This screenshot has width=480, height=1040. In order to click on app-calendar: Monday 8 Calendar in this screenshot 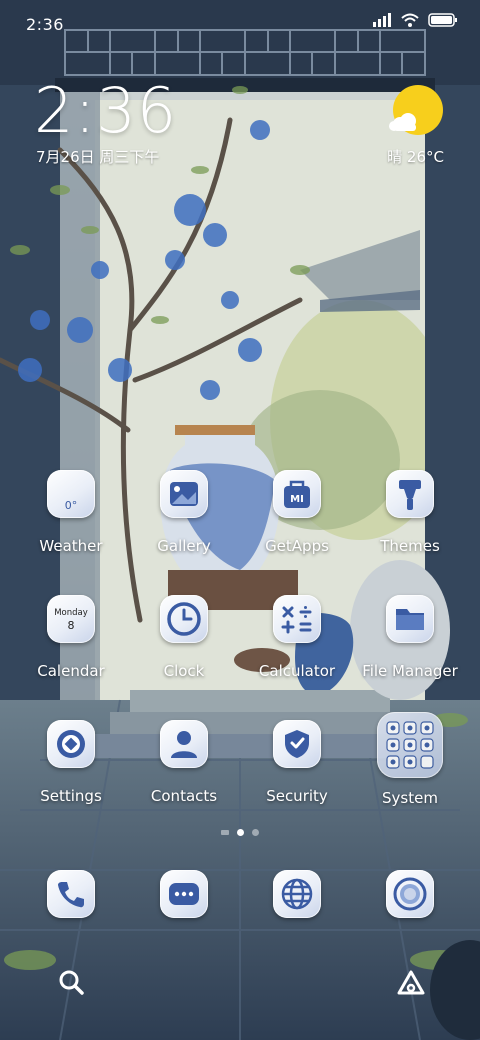, I will do `click(71, 637)`.